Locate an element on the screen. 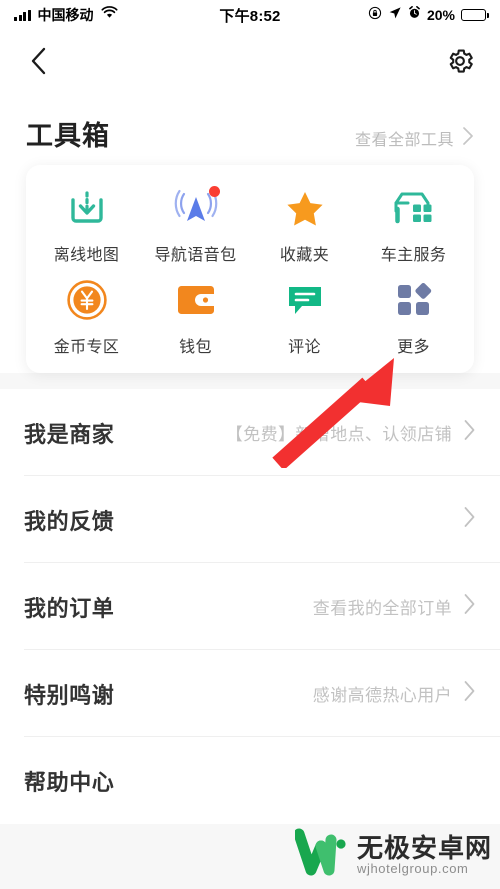  status-bar-right: 20% is located at coordinates (428, 15).